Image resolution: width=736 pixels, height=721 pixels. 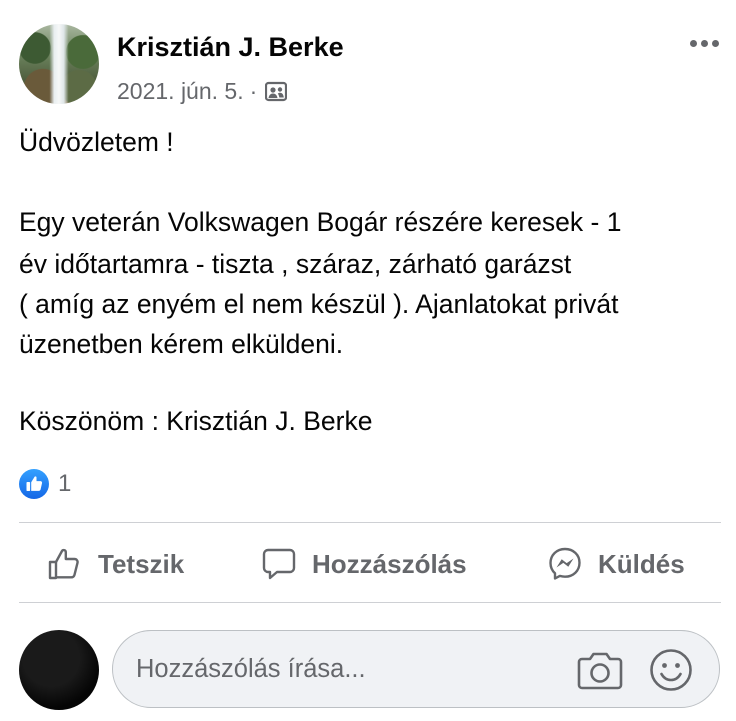 What do you see at coordinates (230, 47) in the screenshot?
I see `author-name: Krisztián J. Berke` at bounding box center [230, 47].